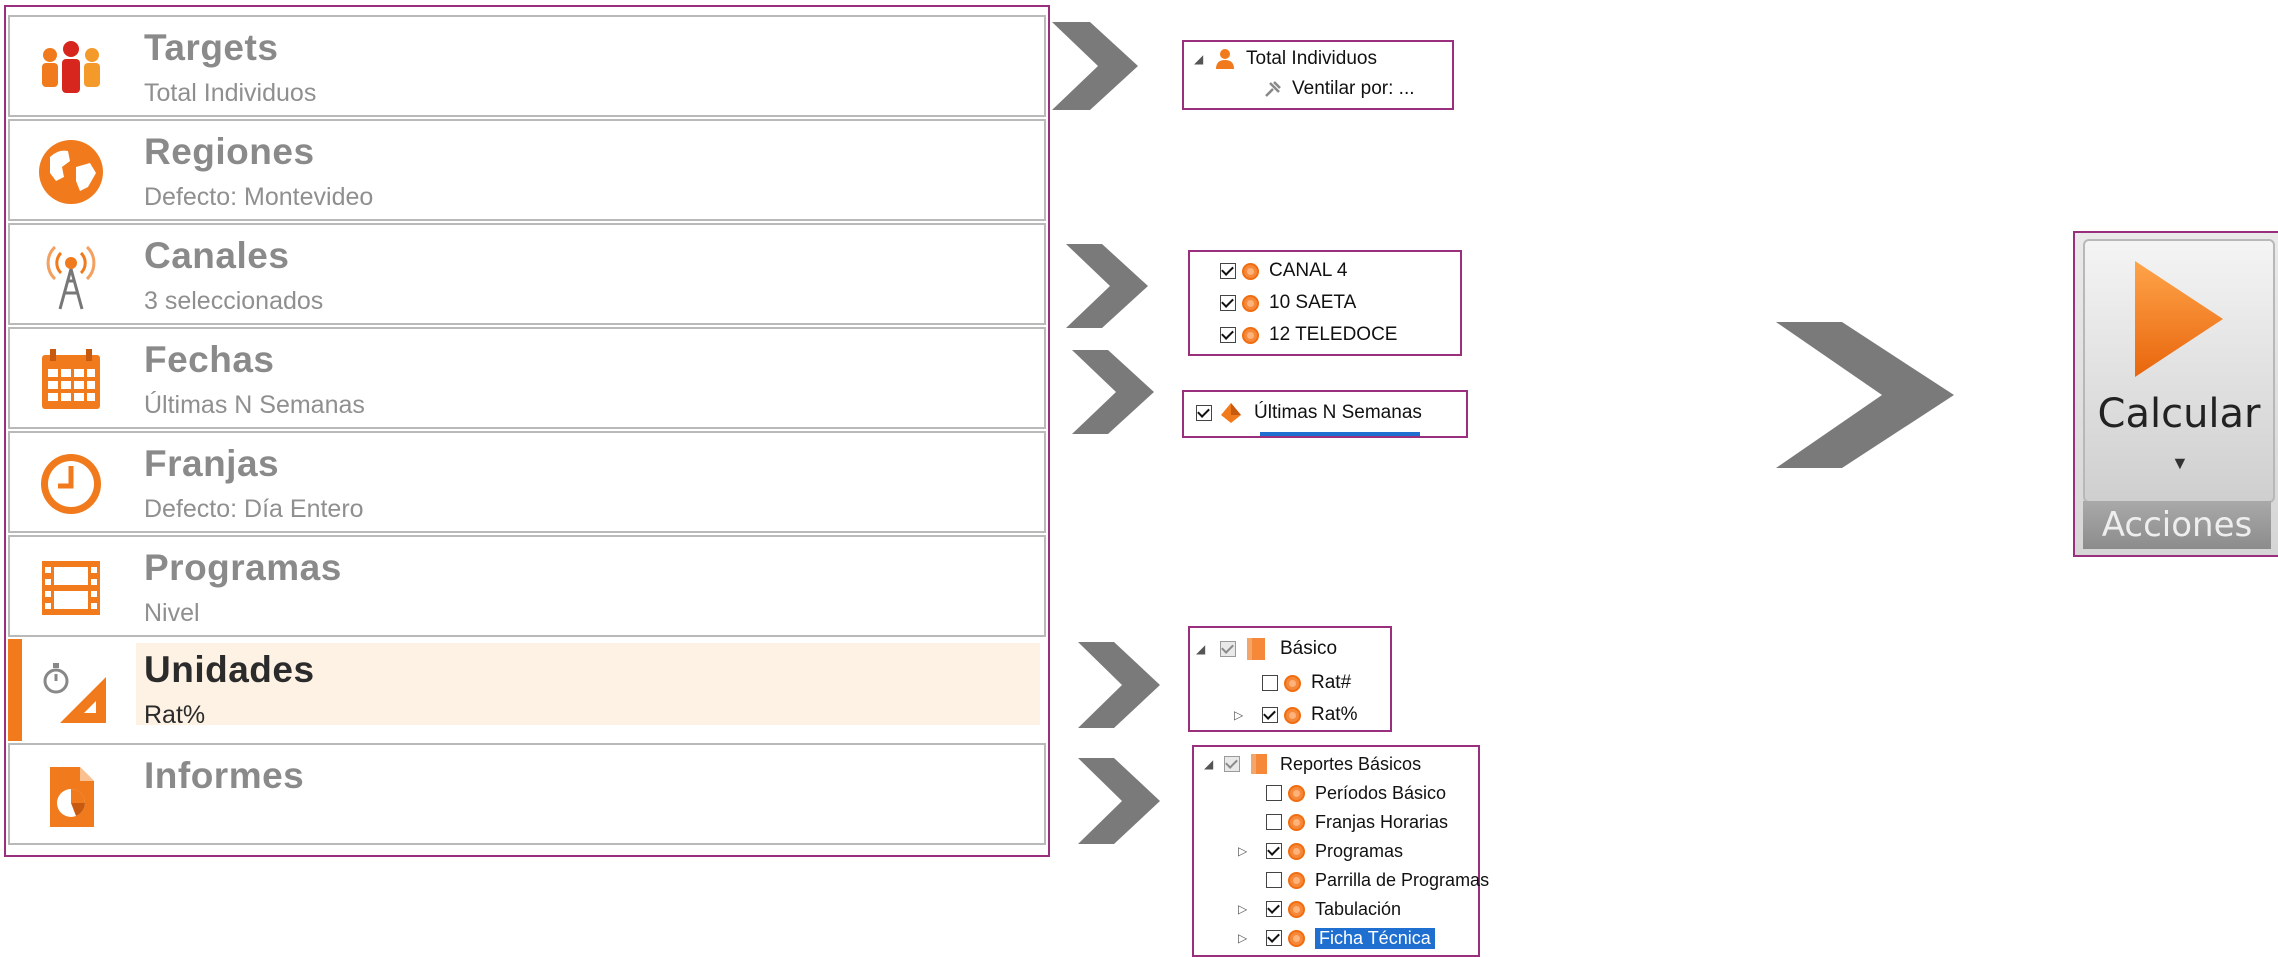 Image resolution: width=2278 pixels, height=957 pixels. Describe the element at coordinates (527, 690) in the screenshot. I see `nav-item-unidades: Unidades Rat%` at that location.